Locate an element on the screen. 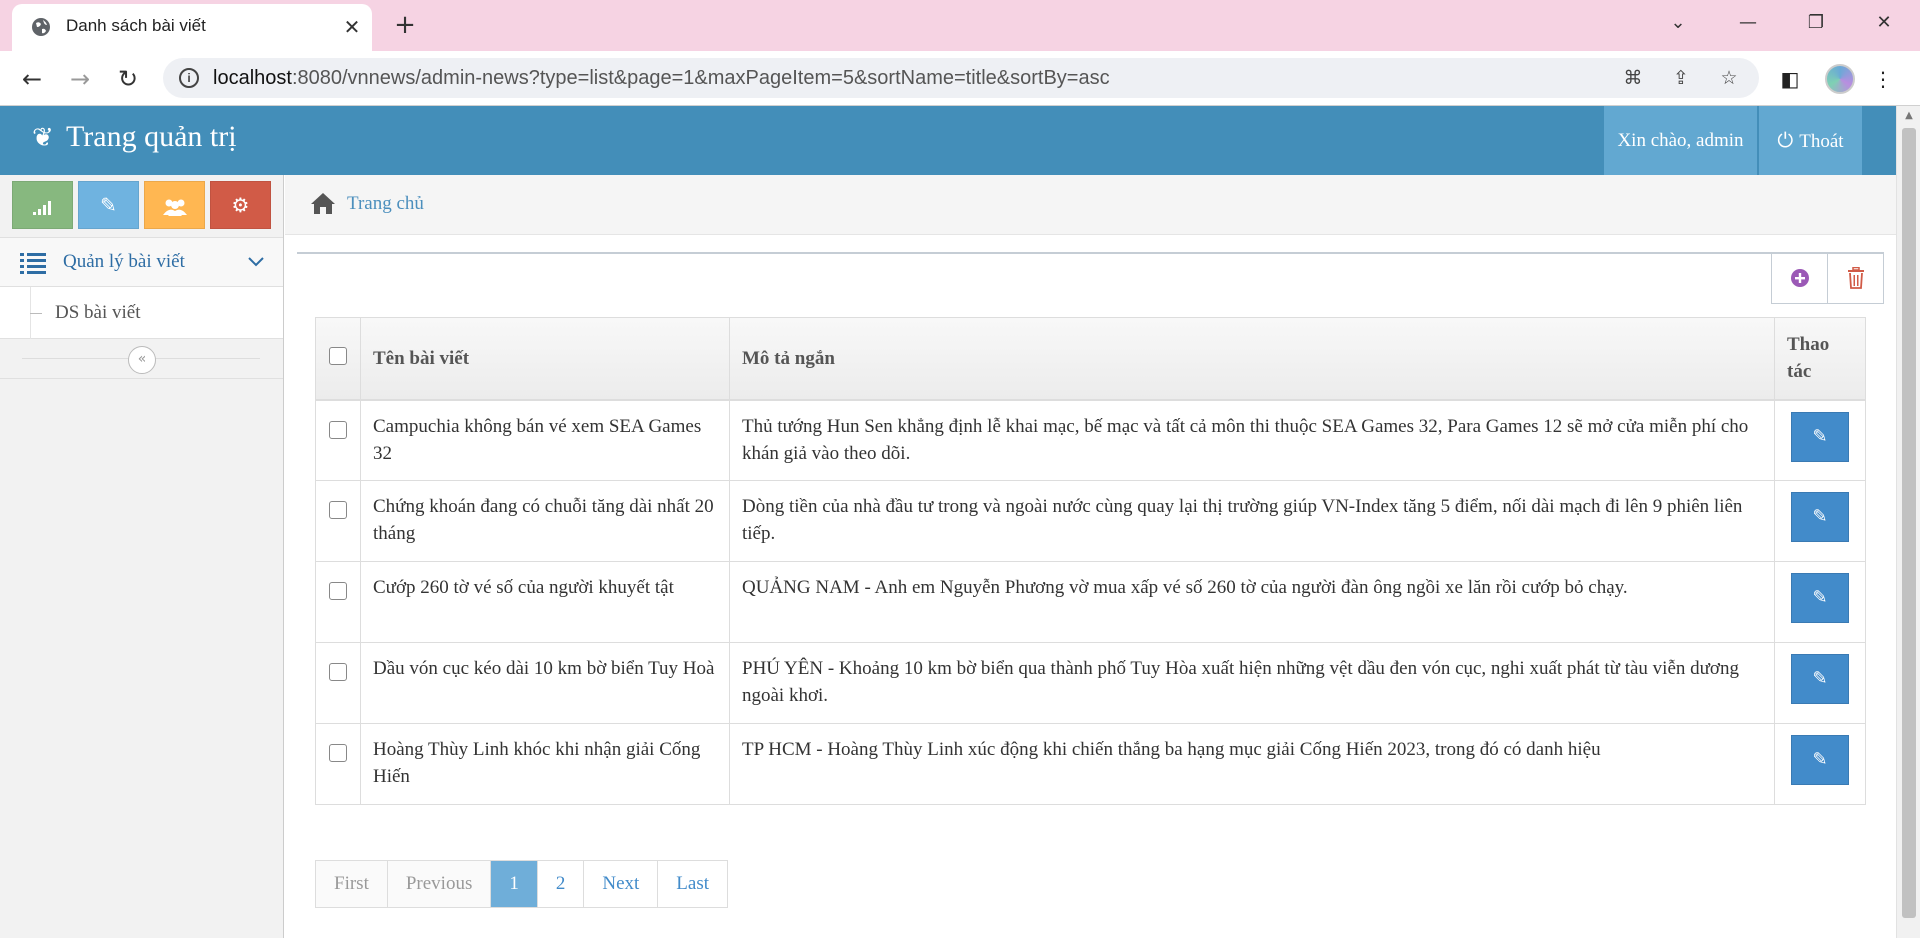 This screenshot has width=1920, height=938. submenu-post-list: DS bài viết is located at coordinates (141, 313).